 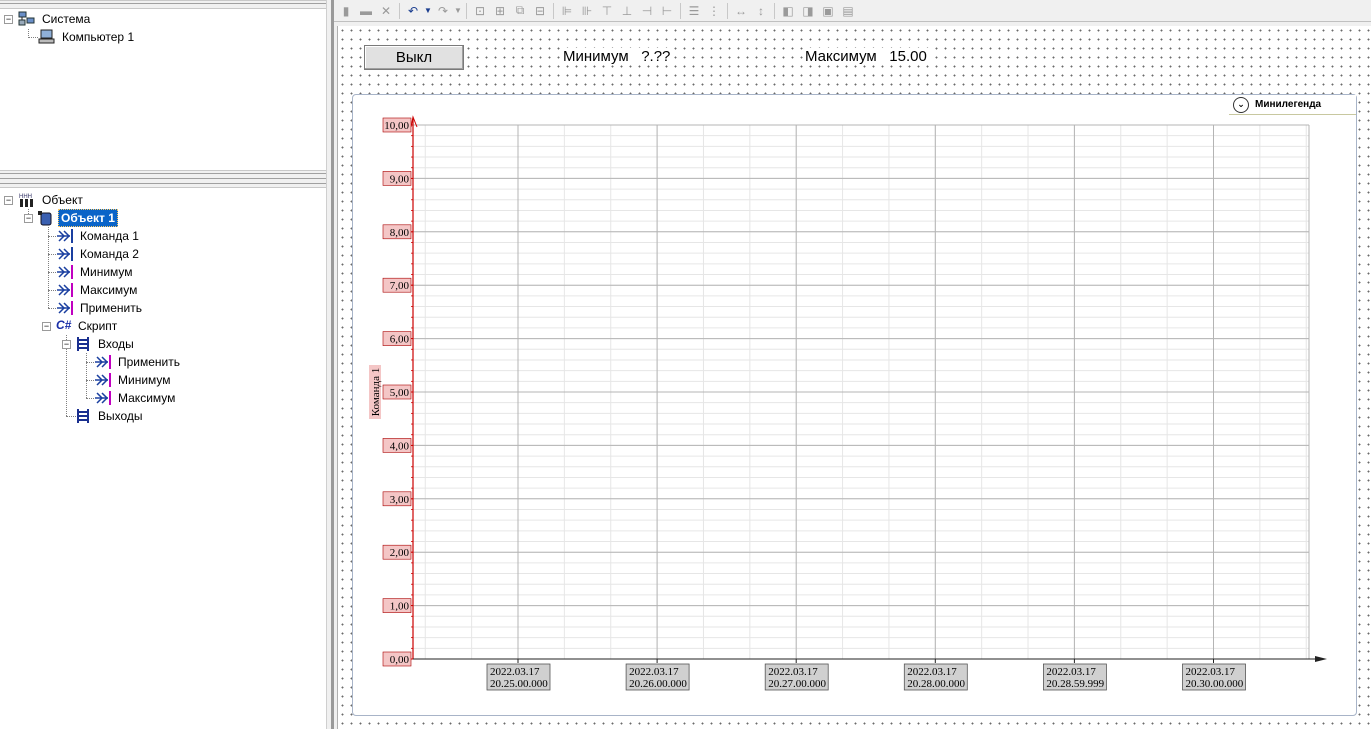 What do you see at coordinates (109, 236) in the screenshot?
I see `tree-label: Команда 1` at bounding box center [109, 236].